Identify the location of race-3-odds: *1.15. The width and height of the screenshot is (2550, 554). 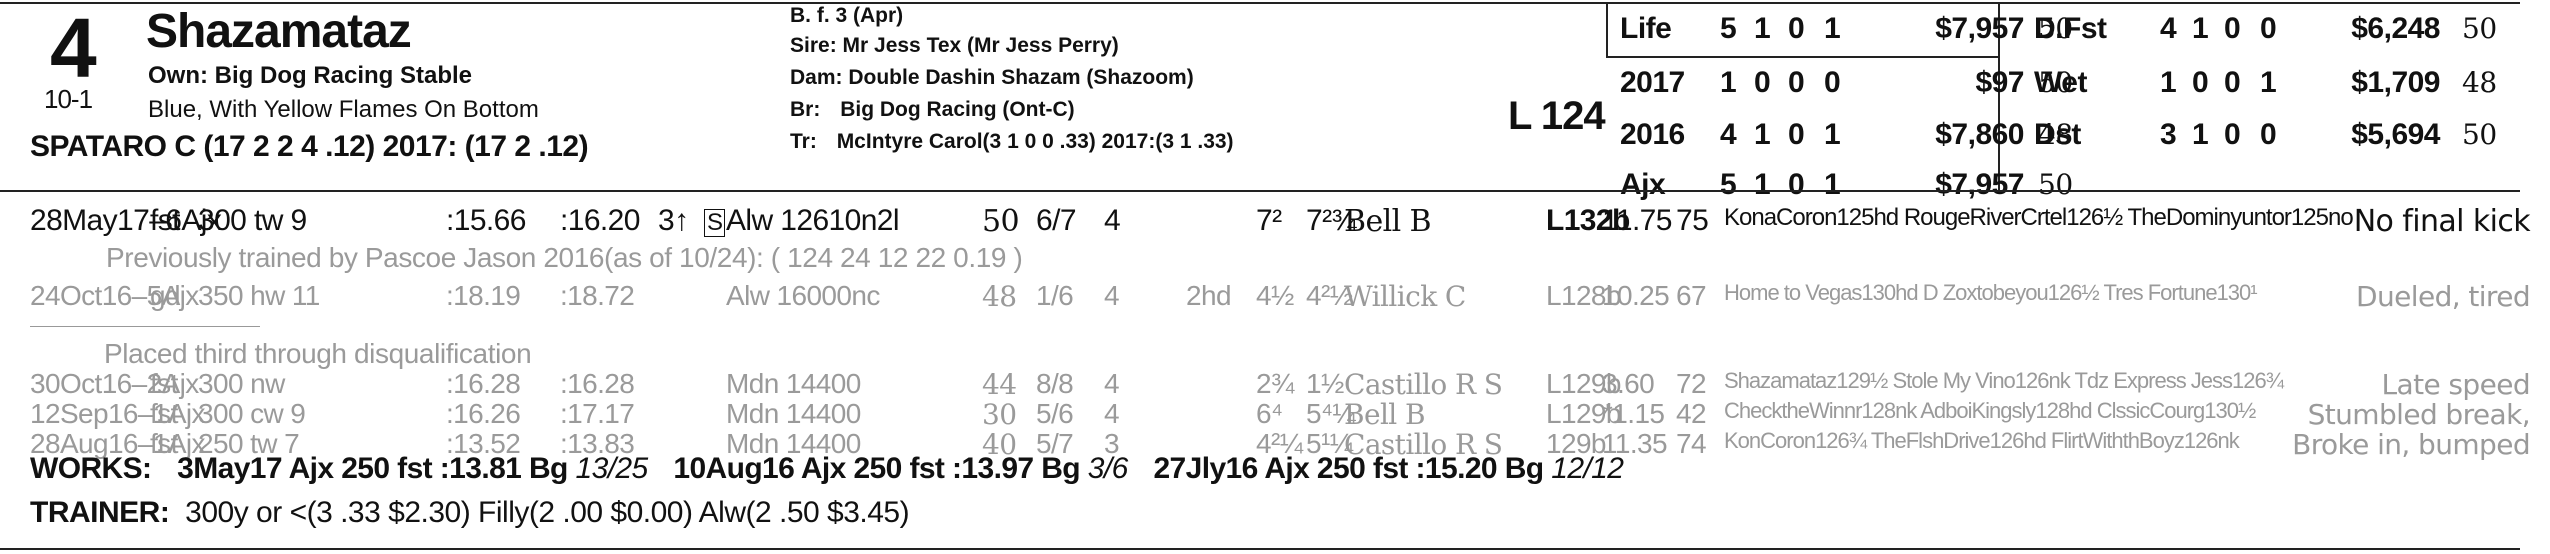
(1633, 413).